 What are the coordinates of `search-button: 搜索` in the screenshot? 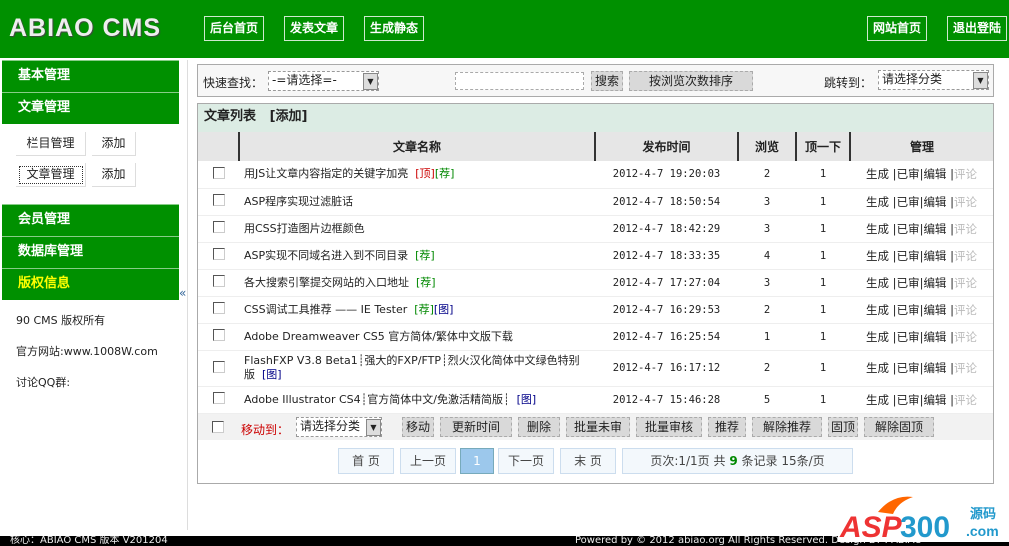 It's located at (607, 81).